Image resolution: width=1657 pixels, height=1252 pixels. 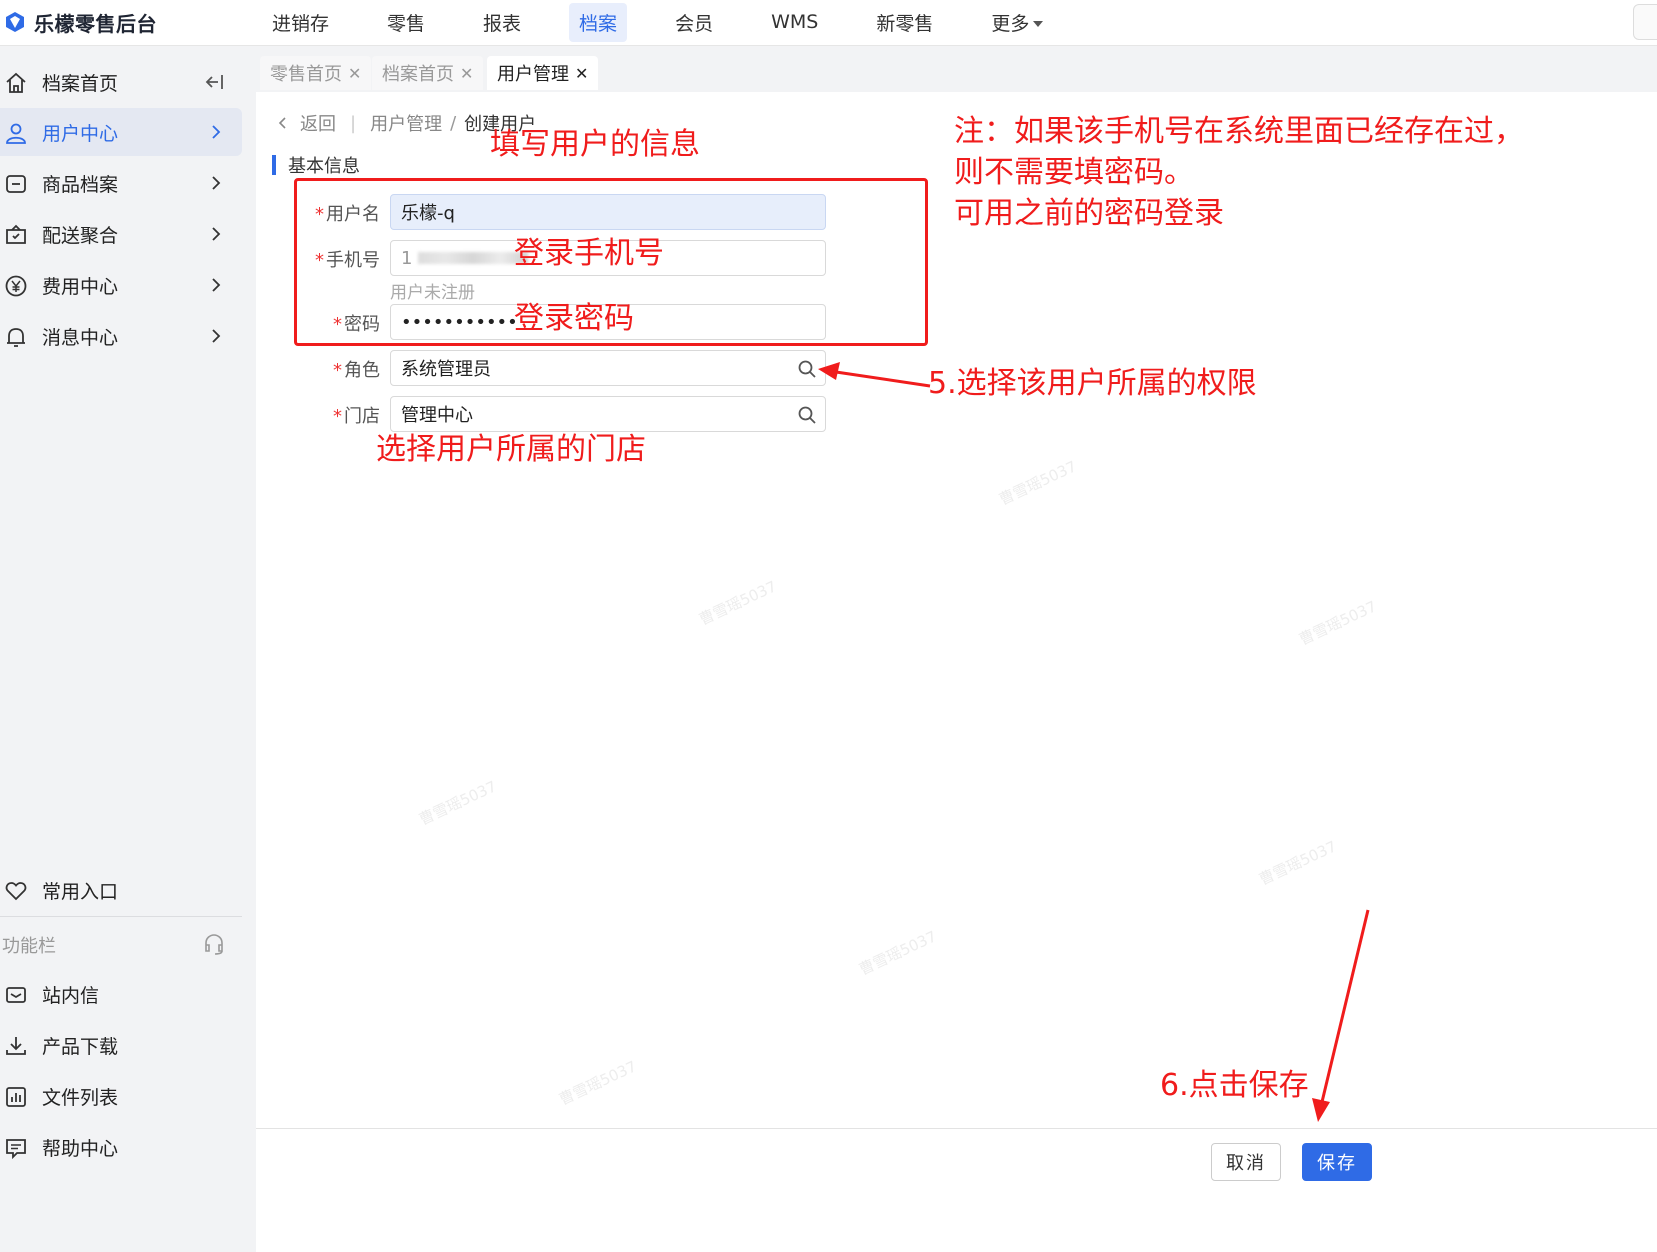 What do you see at coordinates (418, 74) in the screenshot?
I see `tab-label: 档案首页` at bounding box center [418, 74].